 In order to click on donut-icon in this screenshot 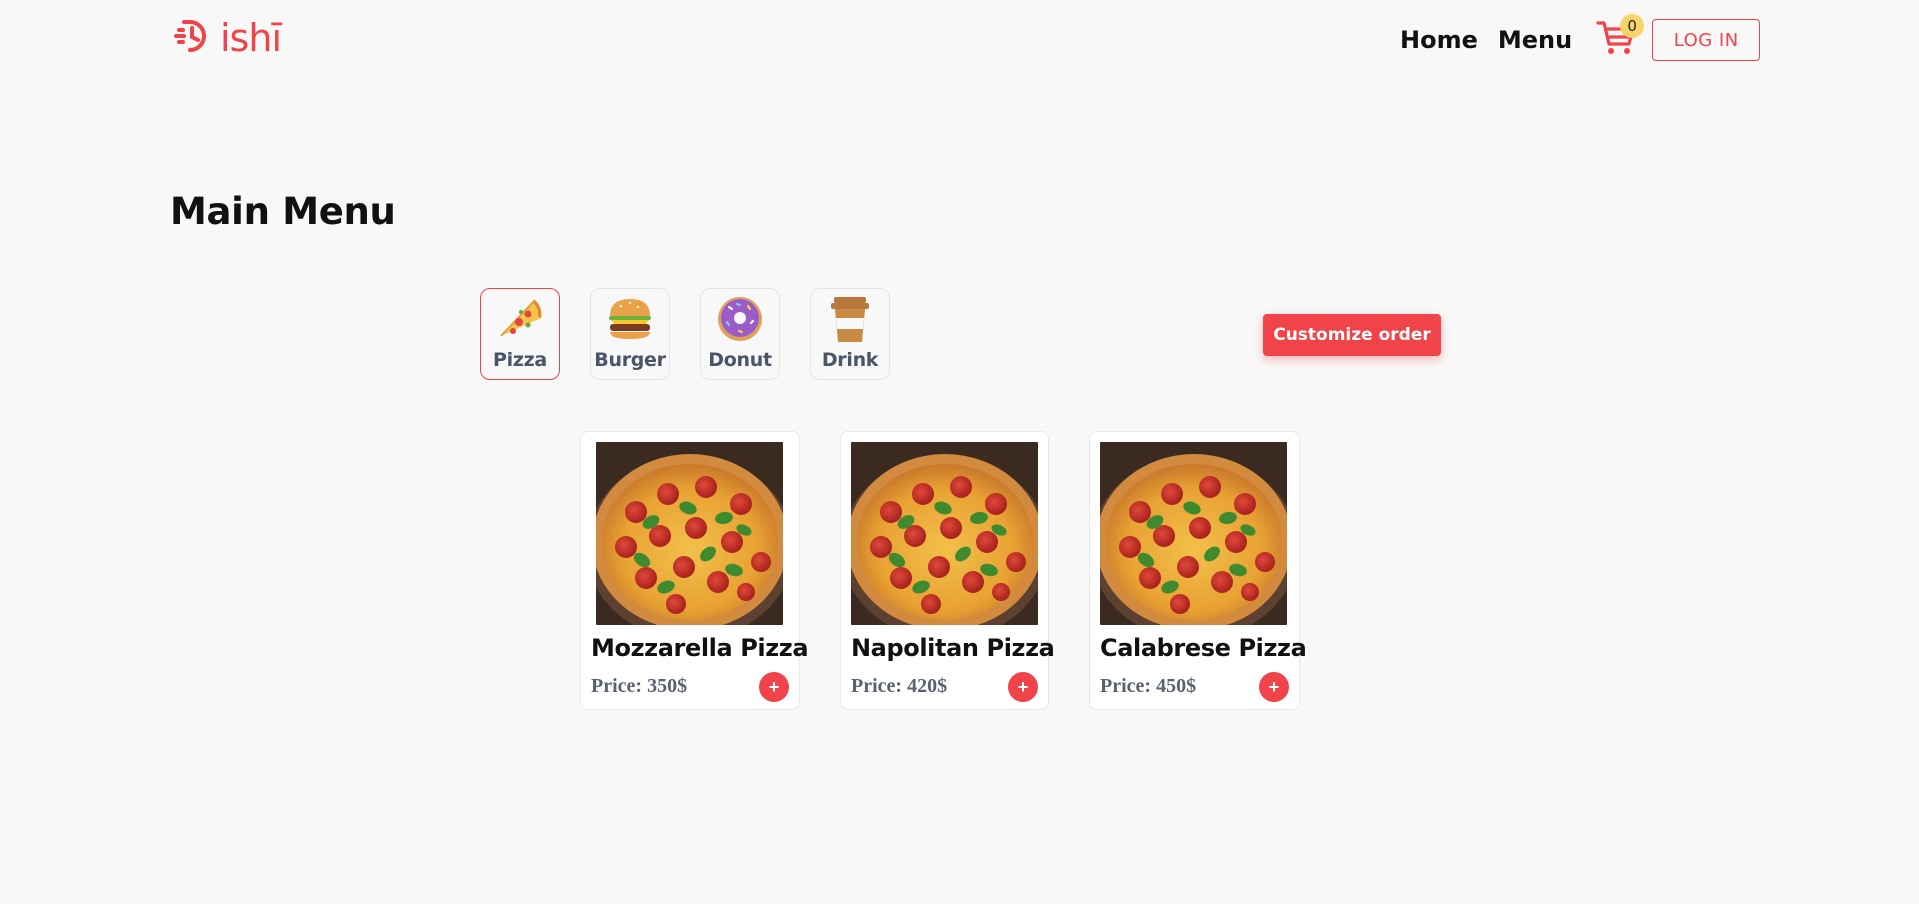, I will do `click(740, 319)`.